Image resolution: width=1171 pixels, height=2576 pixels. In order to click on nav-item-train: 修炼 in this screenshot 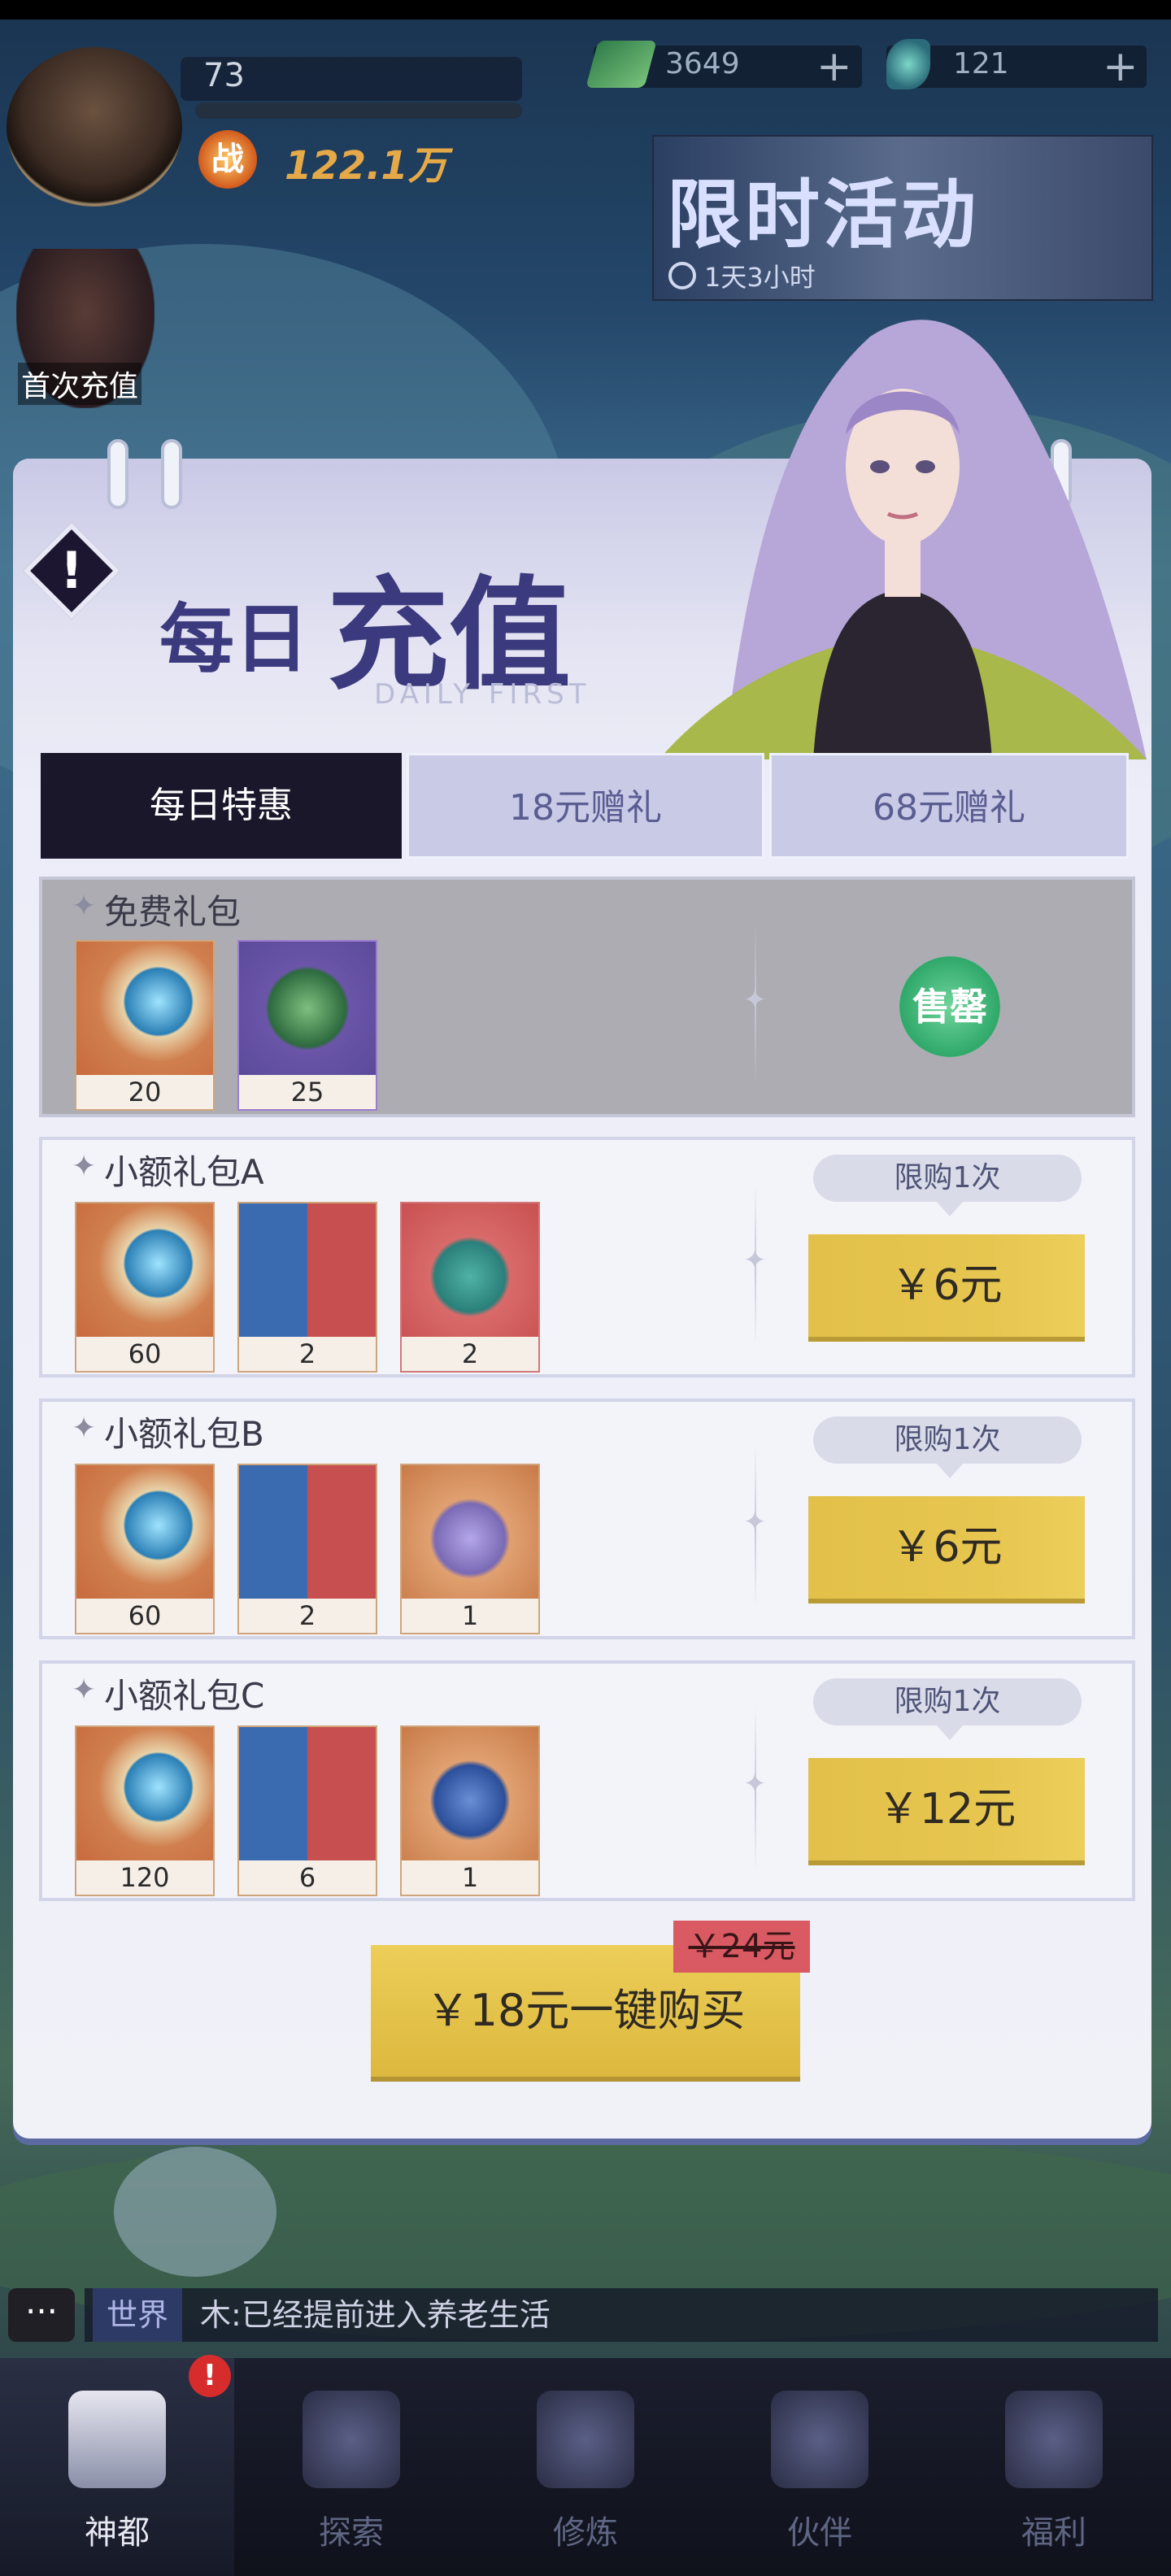, I will do `click(585, 2467)`.